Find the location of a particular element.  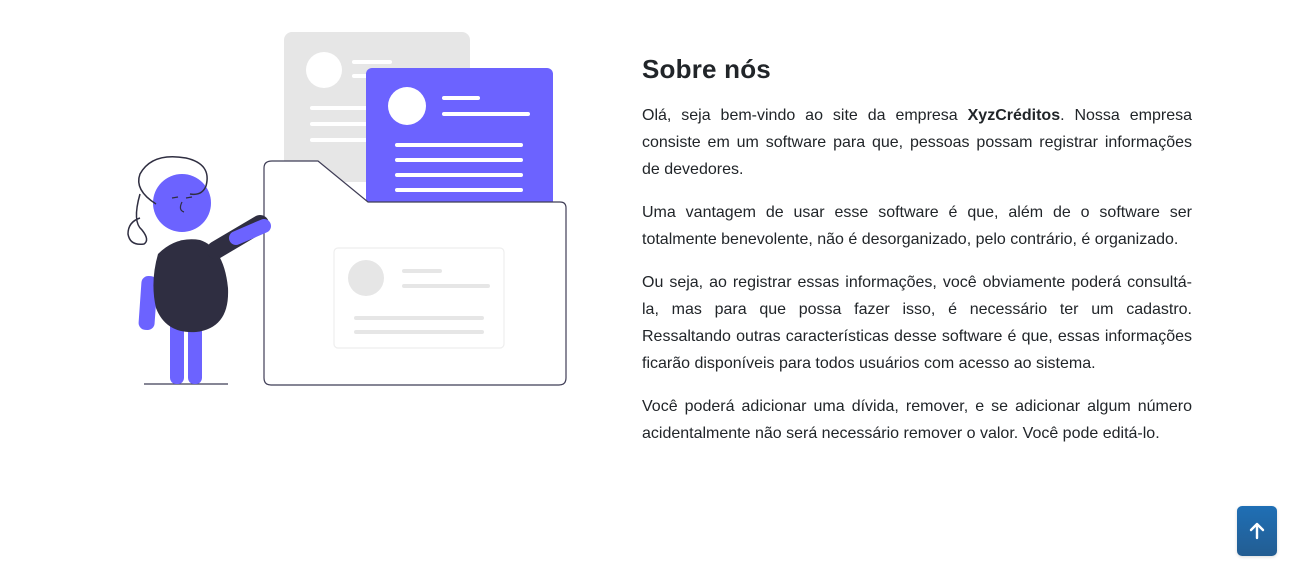

about-paragraph-1-intro: Olá, seja bem-vindo ao site da empresa is located at coordinates (805, 115).